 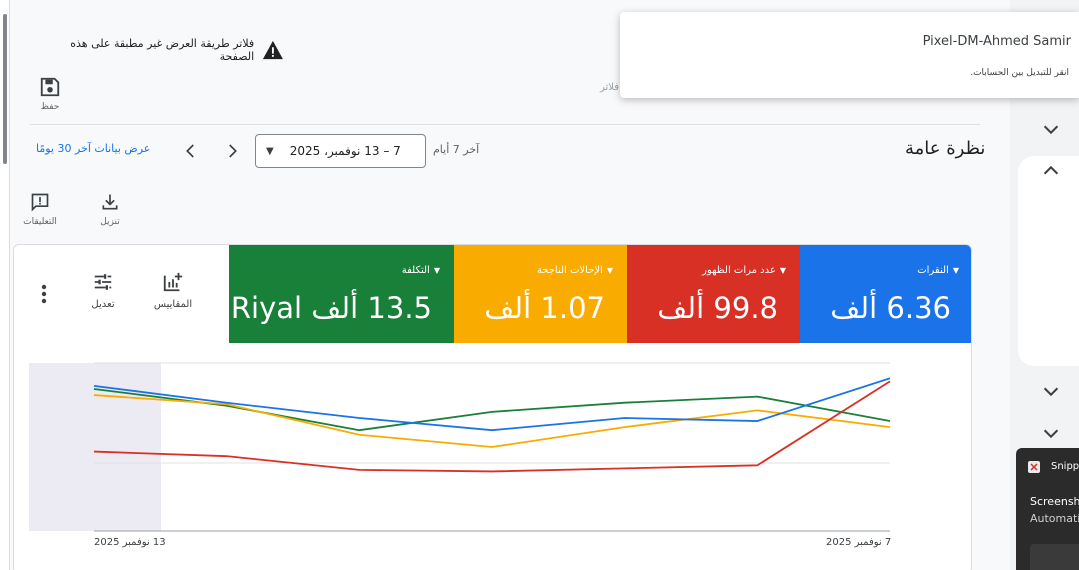 I want to click on series-line-conversions, so click(x=492, y=421).